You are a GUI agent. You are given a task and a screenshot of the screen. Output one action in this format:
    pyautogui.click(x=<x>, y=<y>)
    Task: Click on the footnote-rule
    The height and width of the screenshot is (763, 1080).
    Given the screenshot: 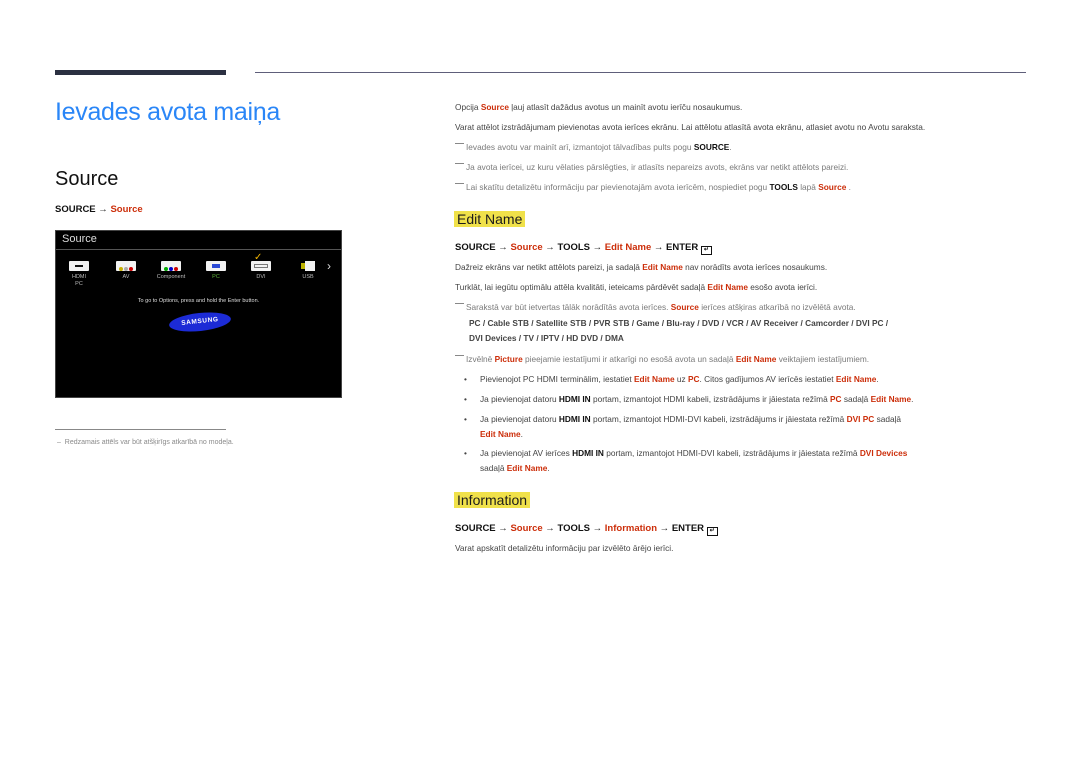 What is the action you would take?
    pyautogui.click(x=140, y=429)
    